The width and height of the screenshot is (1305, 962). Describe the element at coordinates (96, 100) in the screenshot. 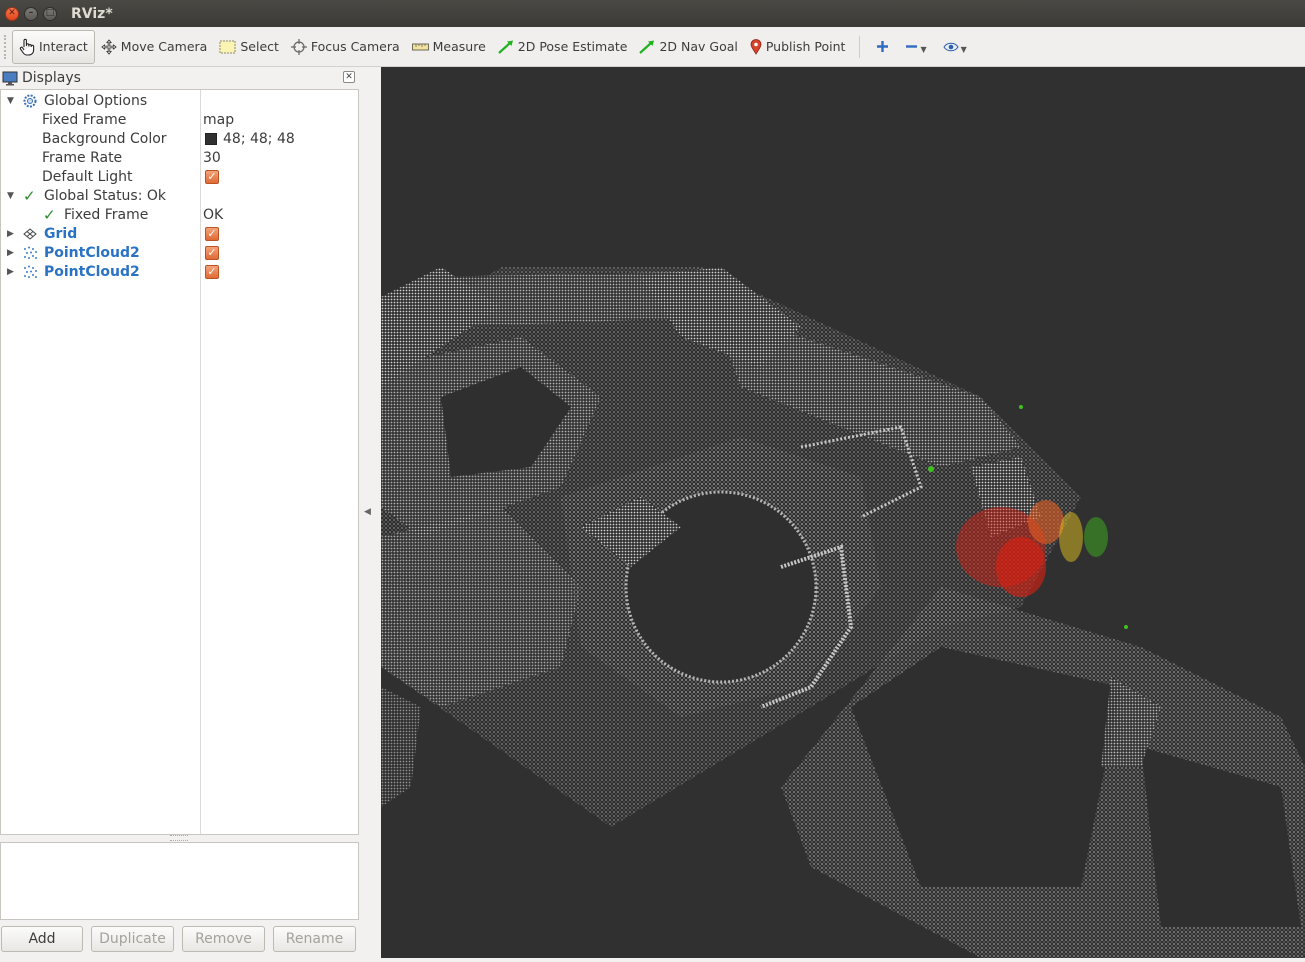

I see `tree-row-label: Global Options` at that location.